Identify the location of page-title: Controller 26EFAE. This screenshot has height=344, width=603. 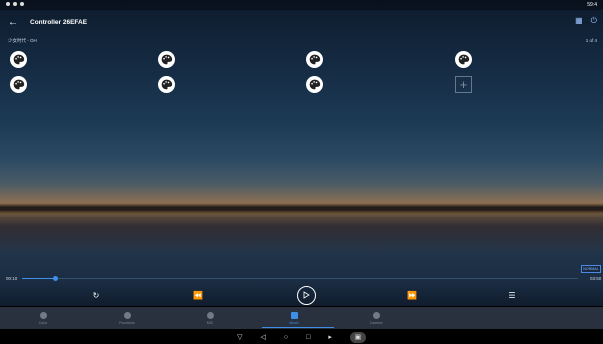
(59, 22).